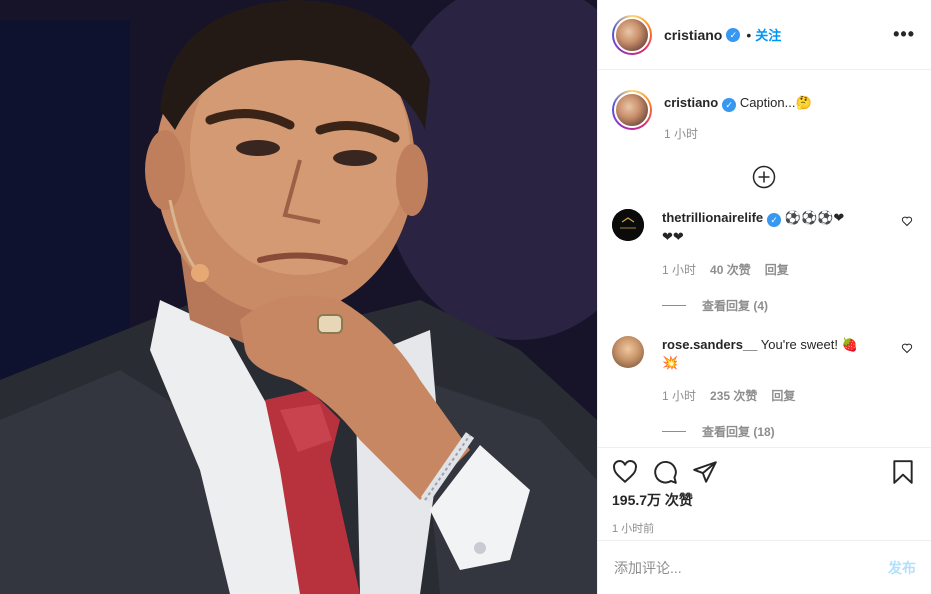 This screenshot has height=594, width=931. I want to click on post-comment-button: 发布, so click(902, 568).